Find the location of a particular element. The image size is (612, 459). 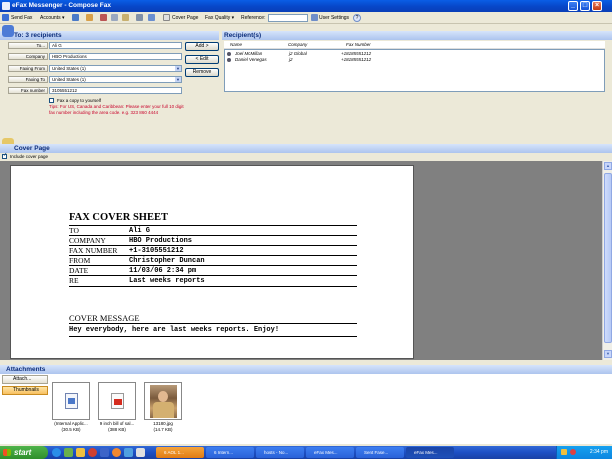

copy-to-self-checkbox is located at coordinates (51, 100).